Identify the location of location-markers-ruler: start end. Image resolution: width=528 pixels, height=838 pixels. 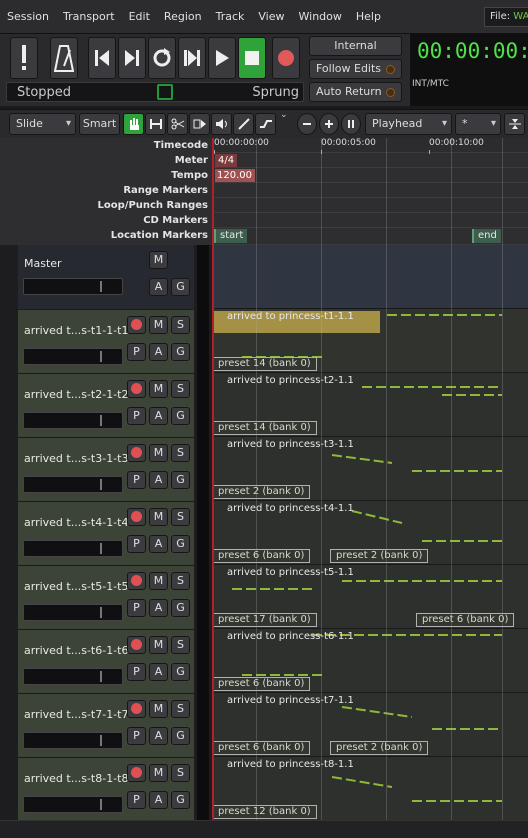
(370, 236).